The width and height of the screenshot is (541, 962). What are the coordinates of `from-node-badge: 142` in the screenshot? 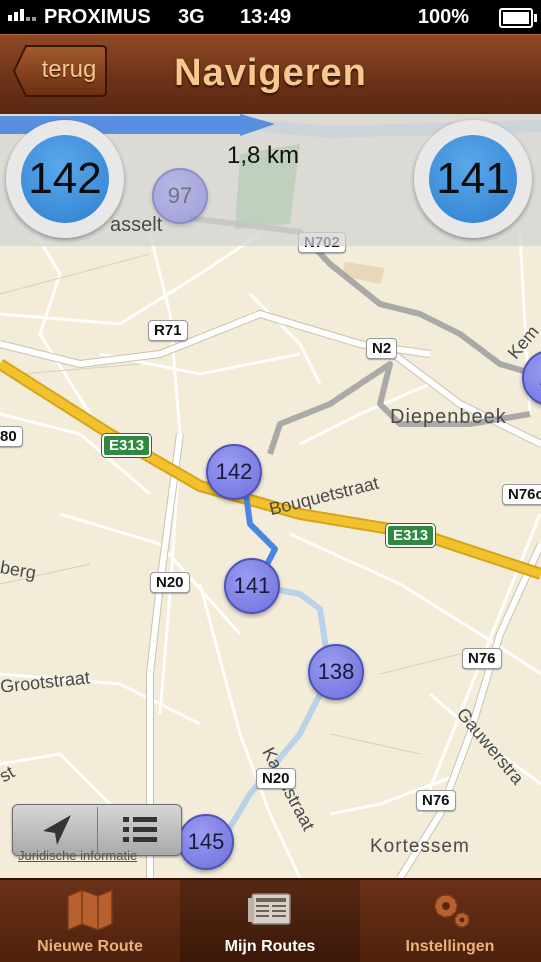 It's located at (65, 179).